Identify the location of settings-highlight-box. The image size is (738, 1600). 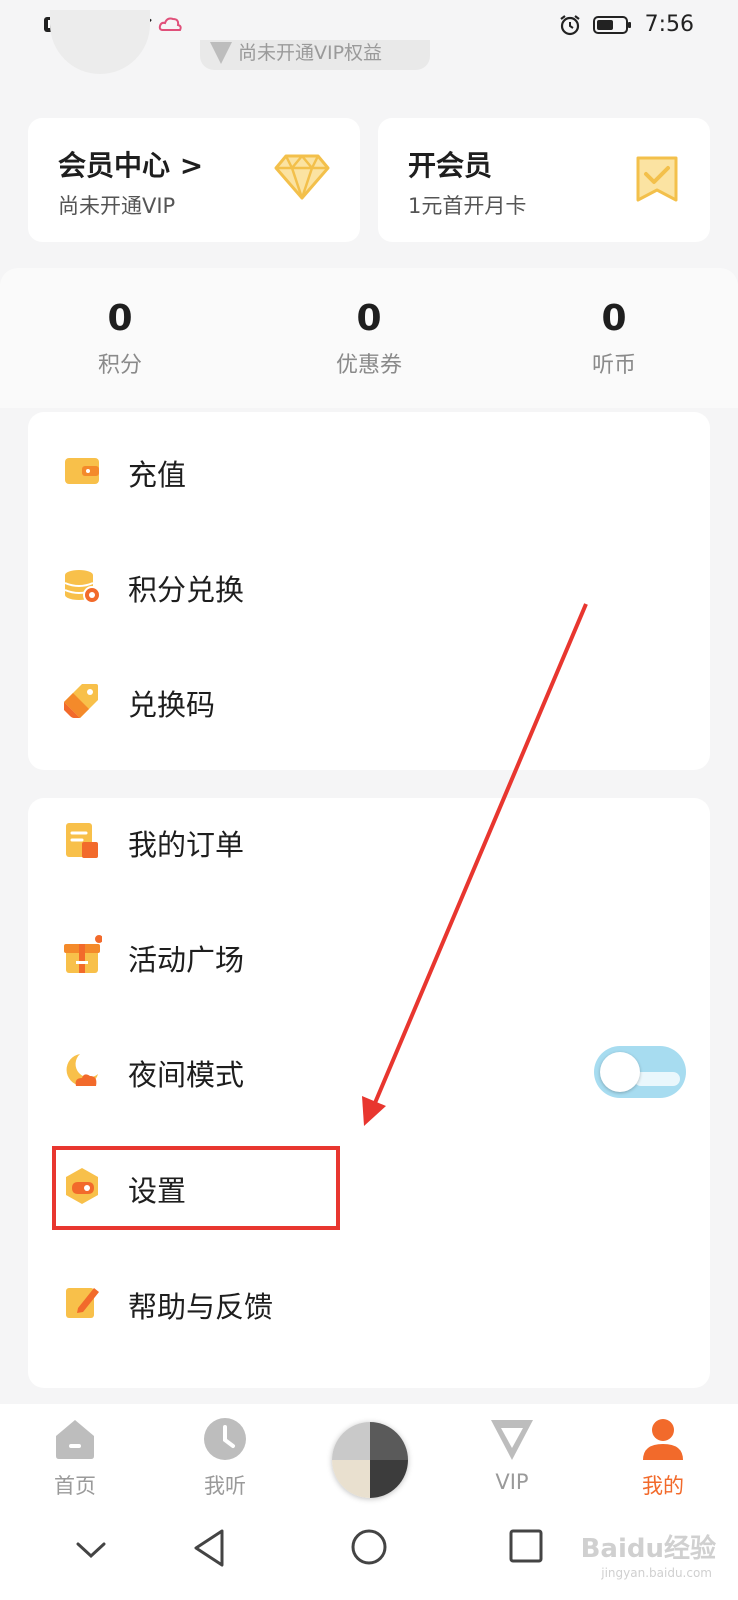
(196, 1188).